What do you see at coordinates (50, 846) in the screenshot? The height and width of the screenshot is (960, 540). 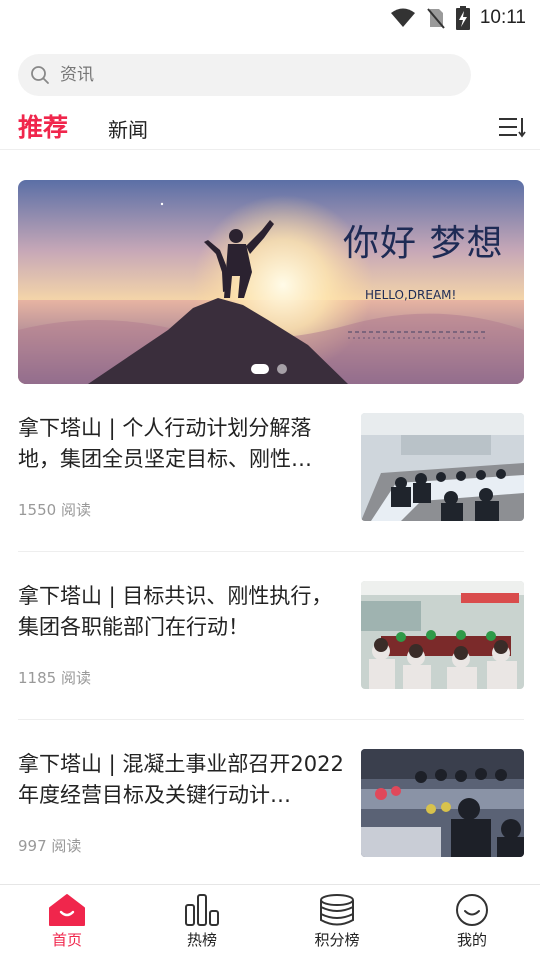 I see `article-read-count: 997 阅读` at bounding box center [50, 846].